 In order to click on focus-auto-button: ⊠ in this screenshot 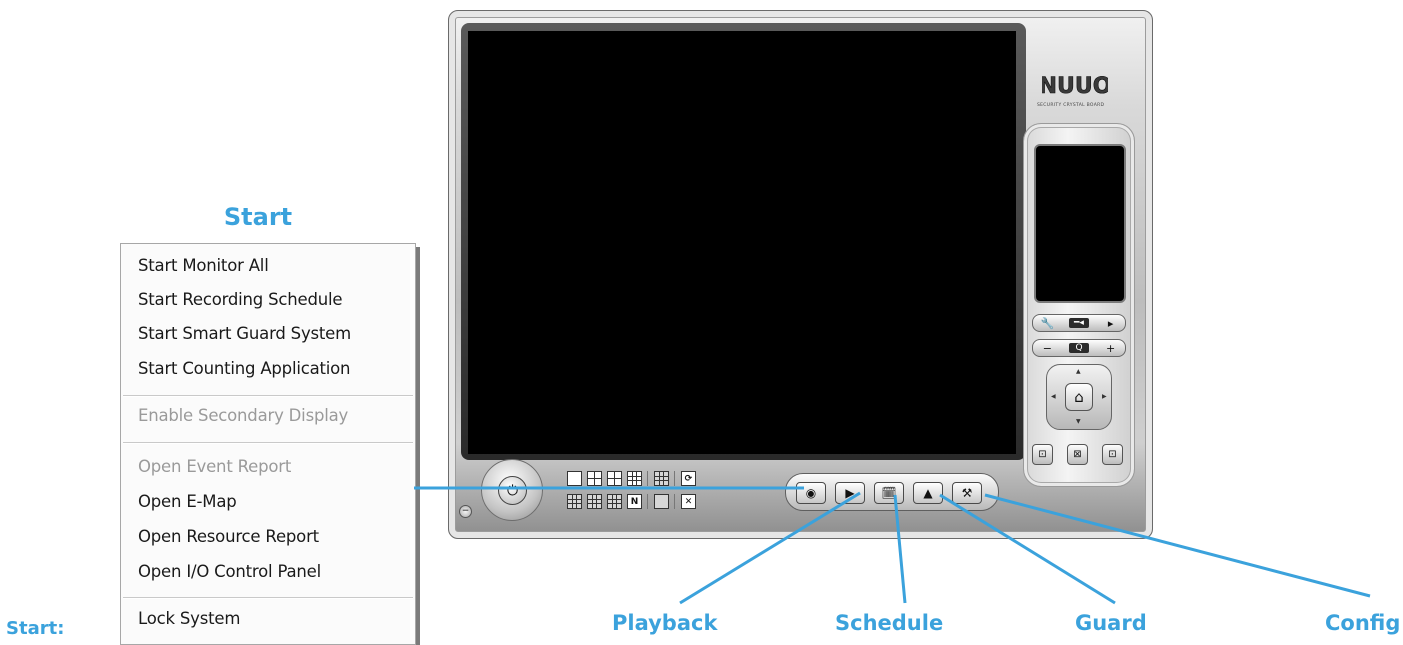, I will do `click(1077, 454)`.